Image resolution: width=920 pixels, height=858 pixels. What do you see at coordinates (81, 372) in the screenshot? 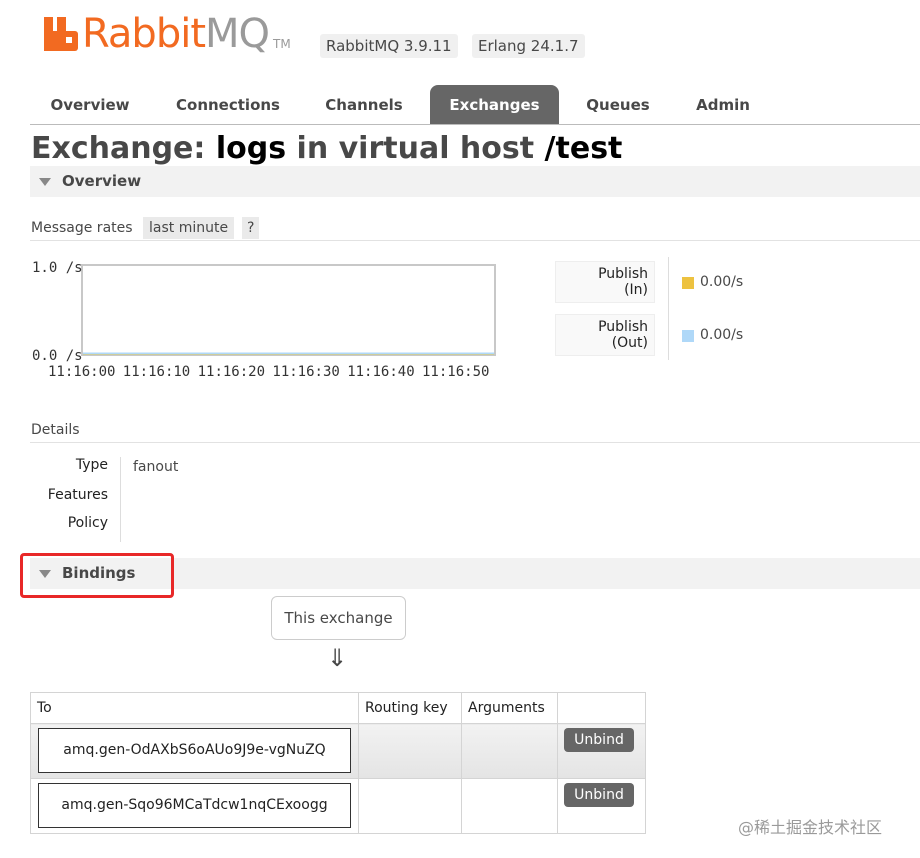
I see `x-tick-label: 11:16:00` at bounding box center [81, 372].